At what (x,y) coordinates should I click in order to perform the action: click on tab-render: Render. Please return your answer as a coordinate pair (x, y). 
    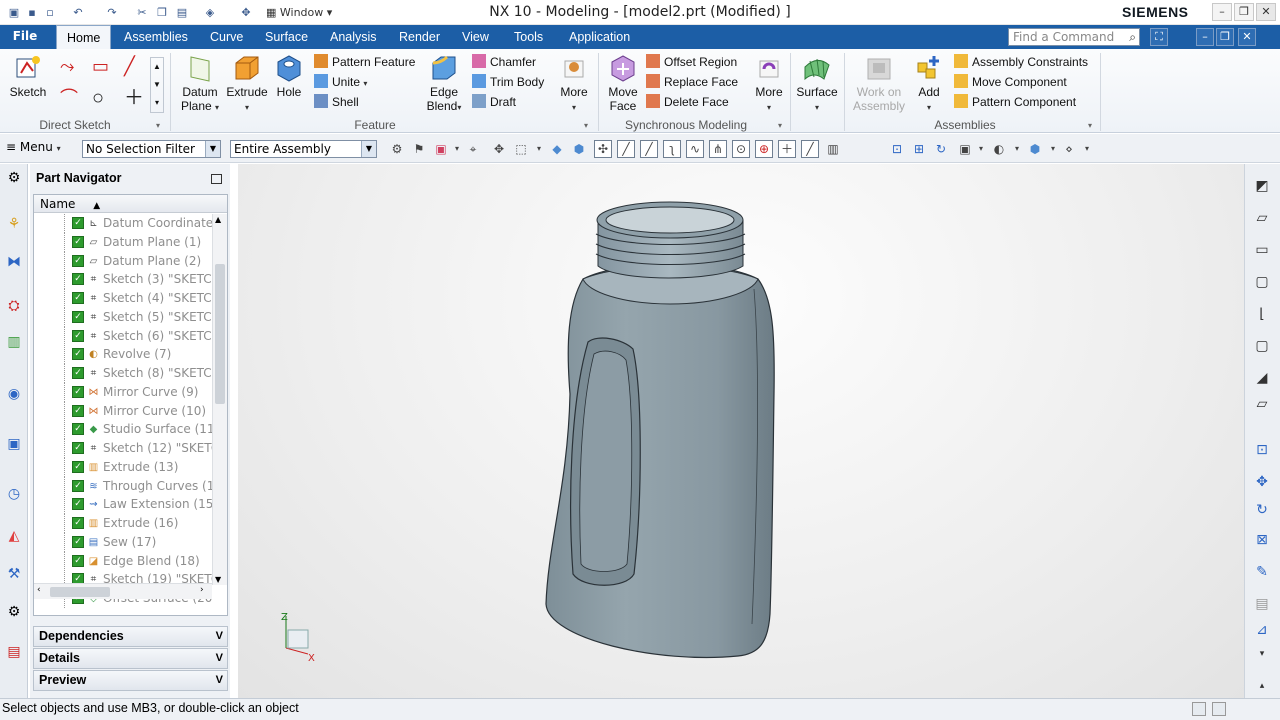
    Looking at the image, I should click on (419, 37).